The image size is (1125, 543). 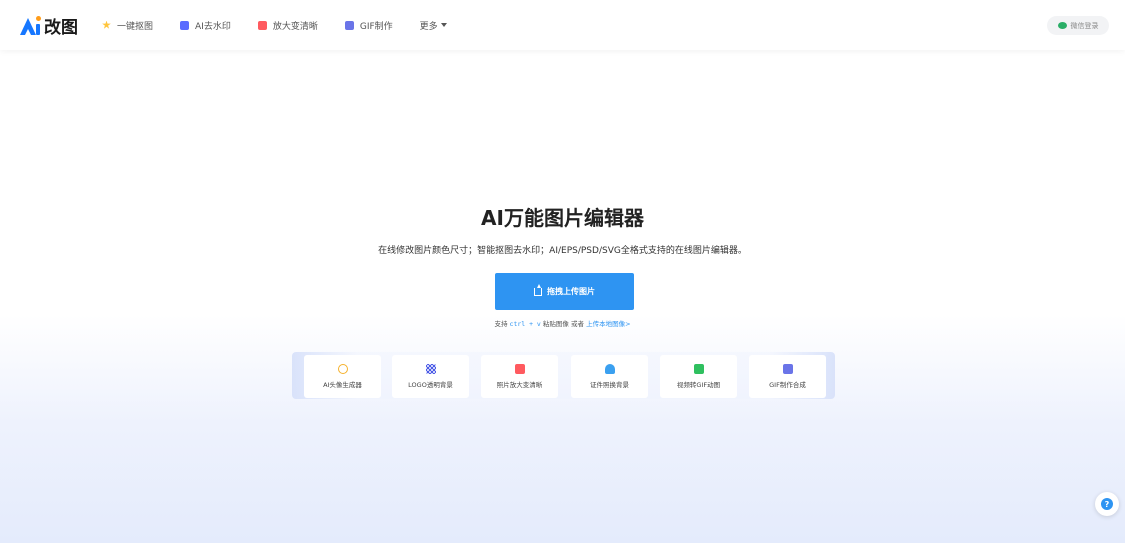 What do you see at coordinates (609, 385) in the screenshot?
I see `tool-label: 证件照换背景` at bounding box center [609, 385].